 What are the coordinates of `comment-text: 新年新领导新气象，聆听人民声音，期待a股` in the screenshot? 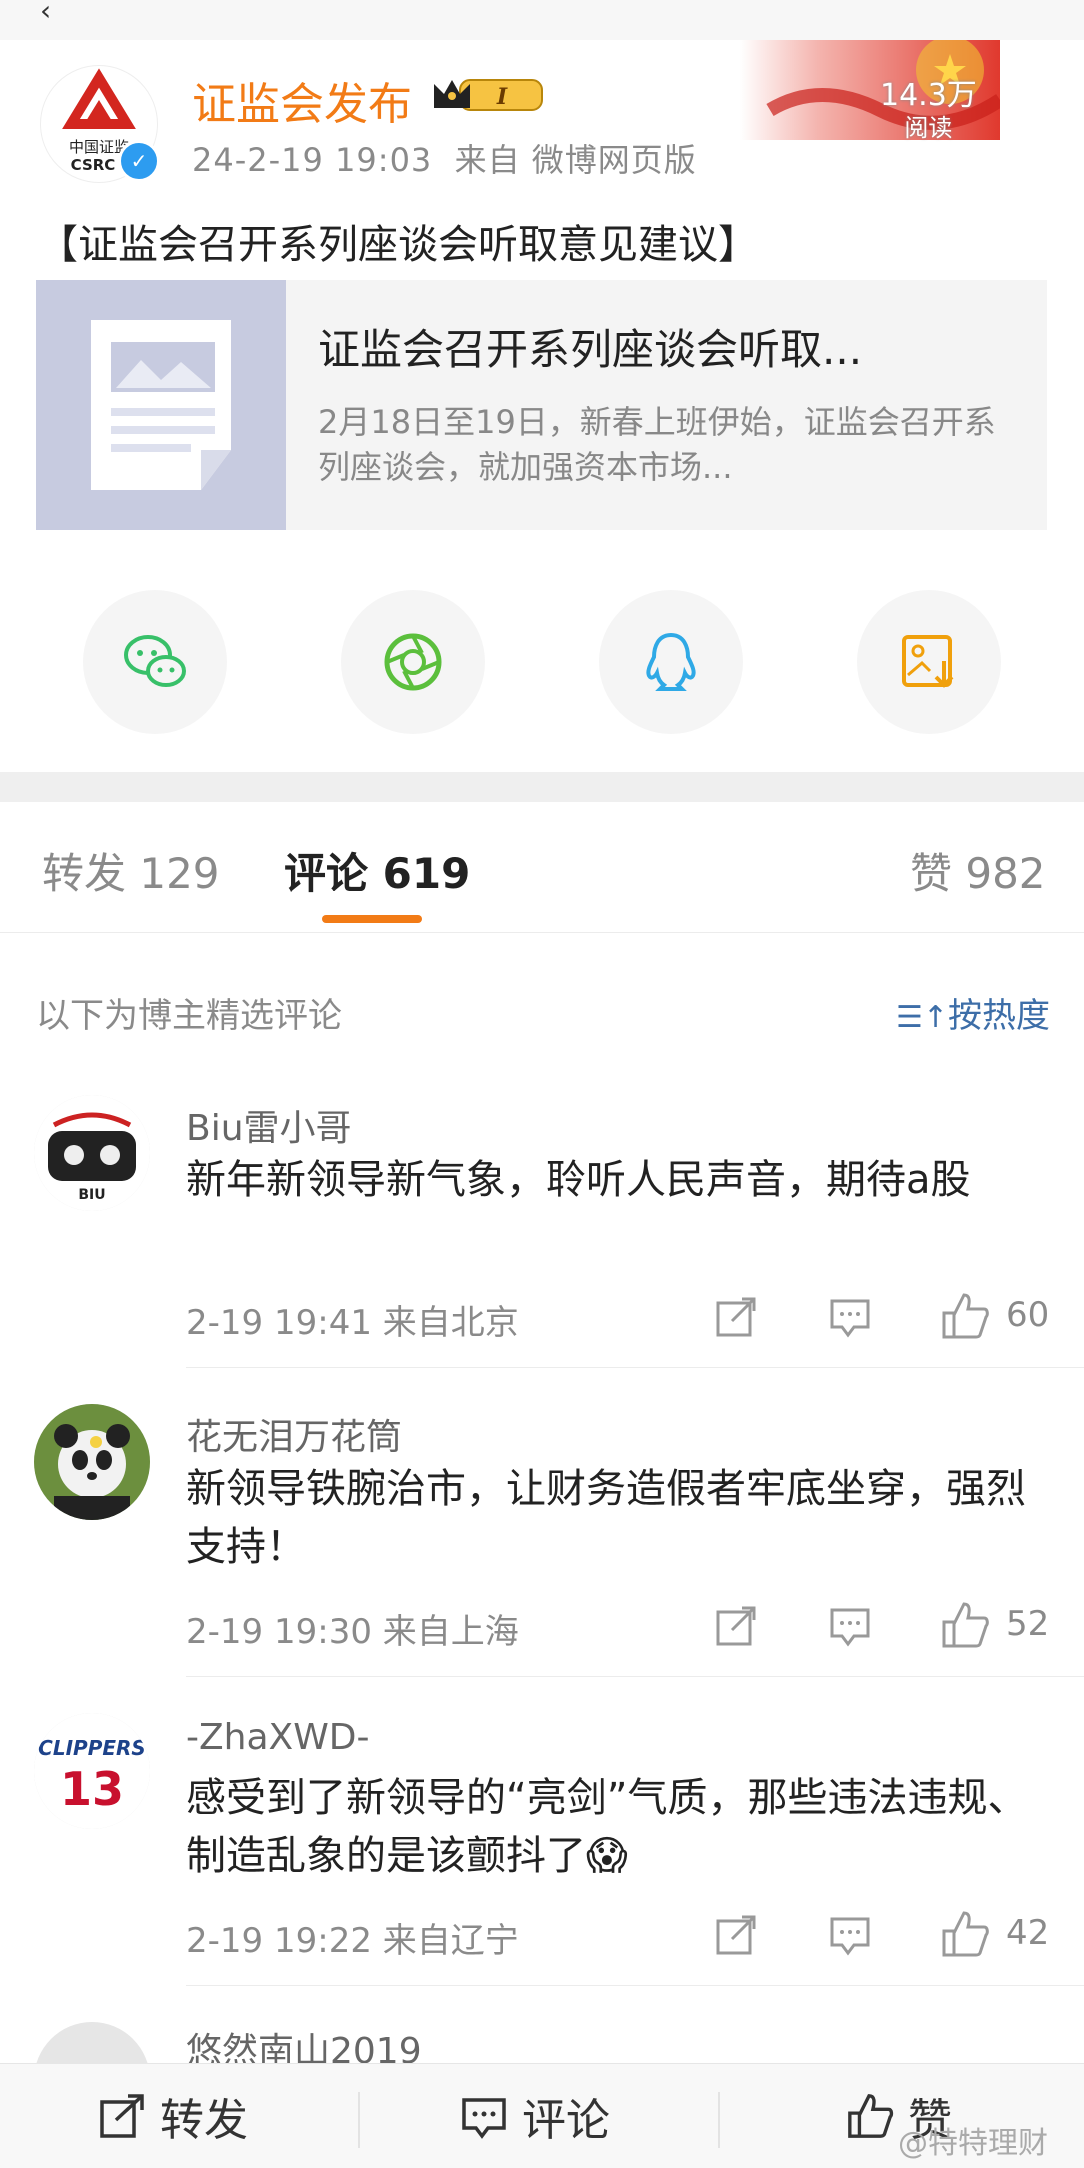 It's located at (578, 1180).